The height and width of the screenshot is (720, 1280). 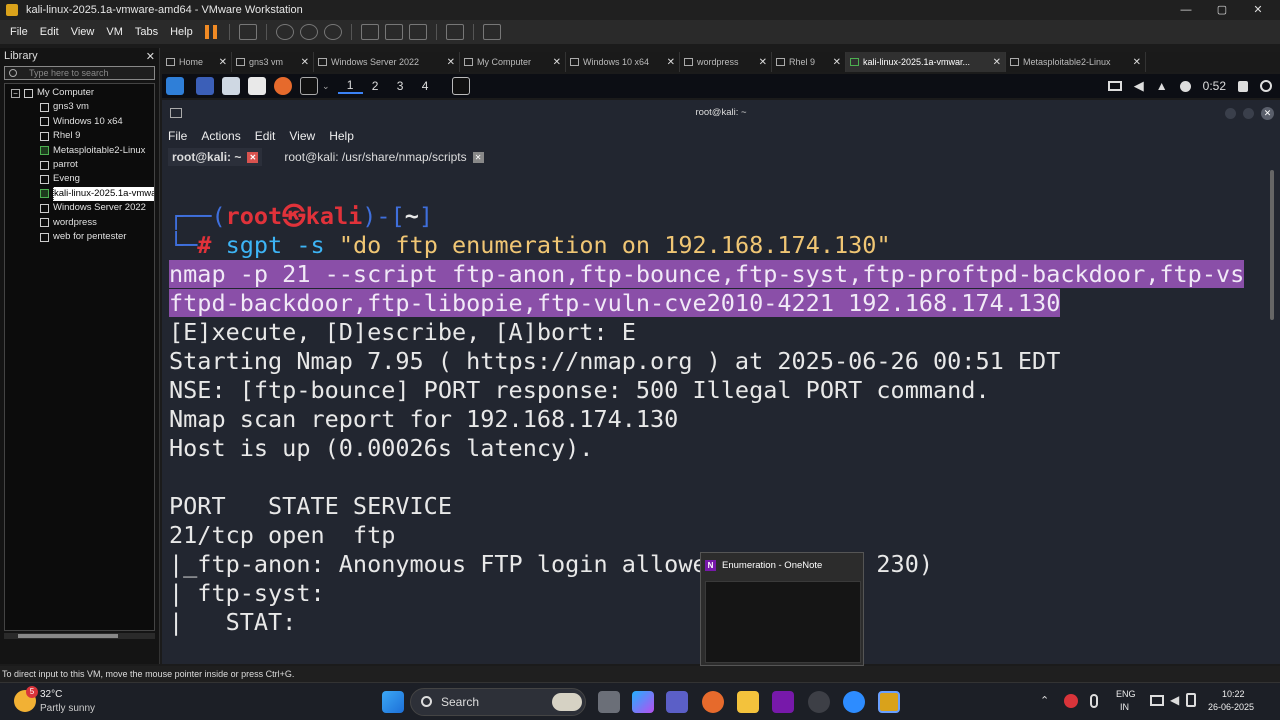 What do you see at coordinates (1258, 10) in the screenshot?
I see `close-button: ✕` at bounding box center [1258, 10].